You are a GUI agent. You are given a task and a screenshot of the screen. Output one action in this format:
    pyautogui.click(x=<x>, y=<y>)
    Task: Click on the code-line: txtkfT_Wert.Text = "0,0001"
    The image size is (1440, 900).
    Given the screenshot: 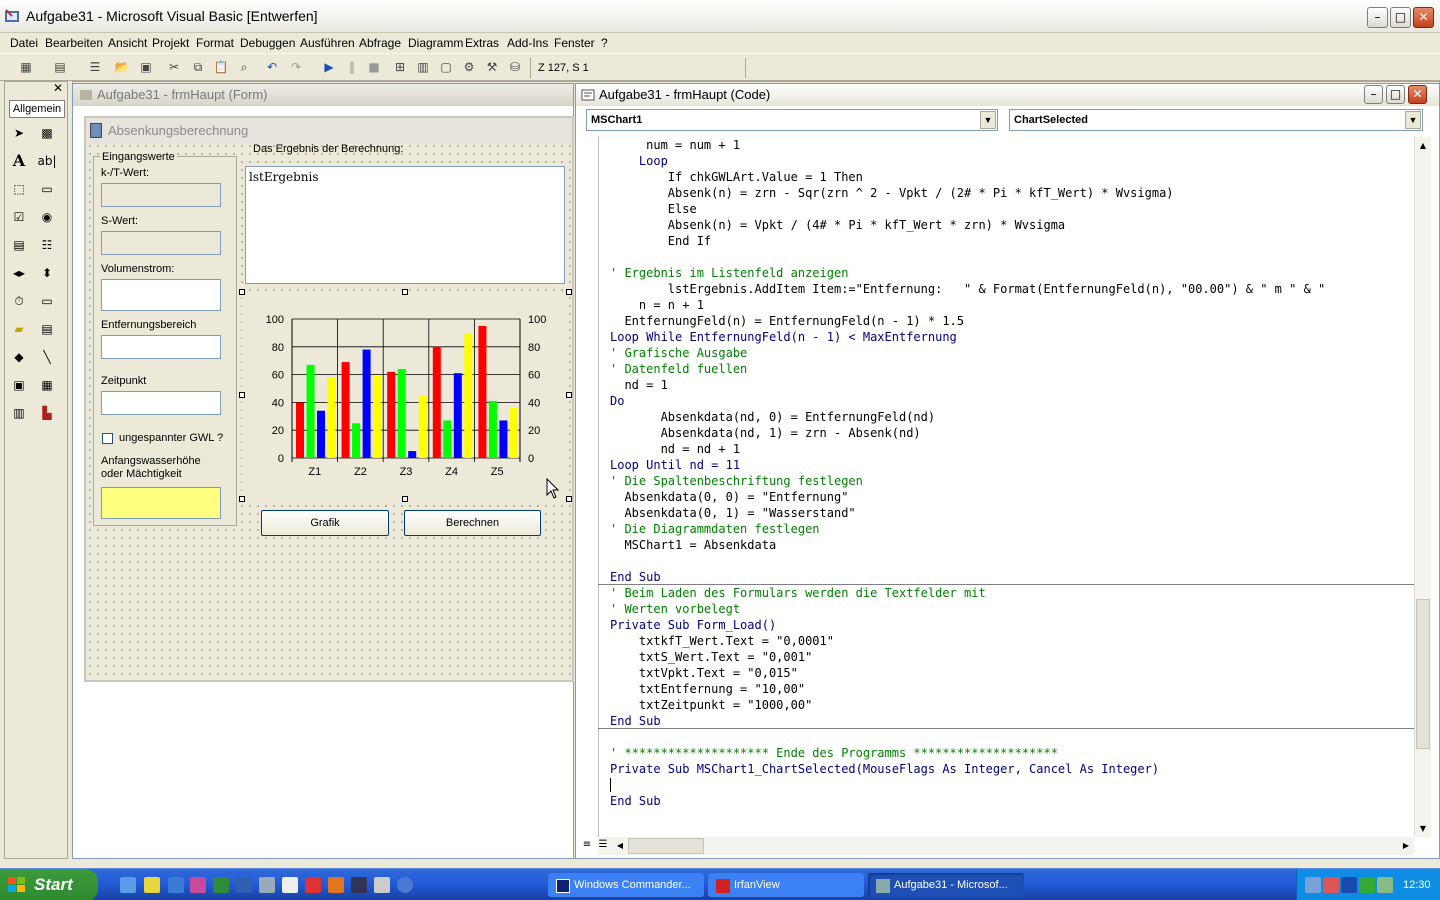 What is the action you would take?
    pyautogui.click(x=722, y=641)
    